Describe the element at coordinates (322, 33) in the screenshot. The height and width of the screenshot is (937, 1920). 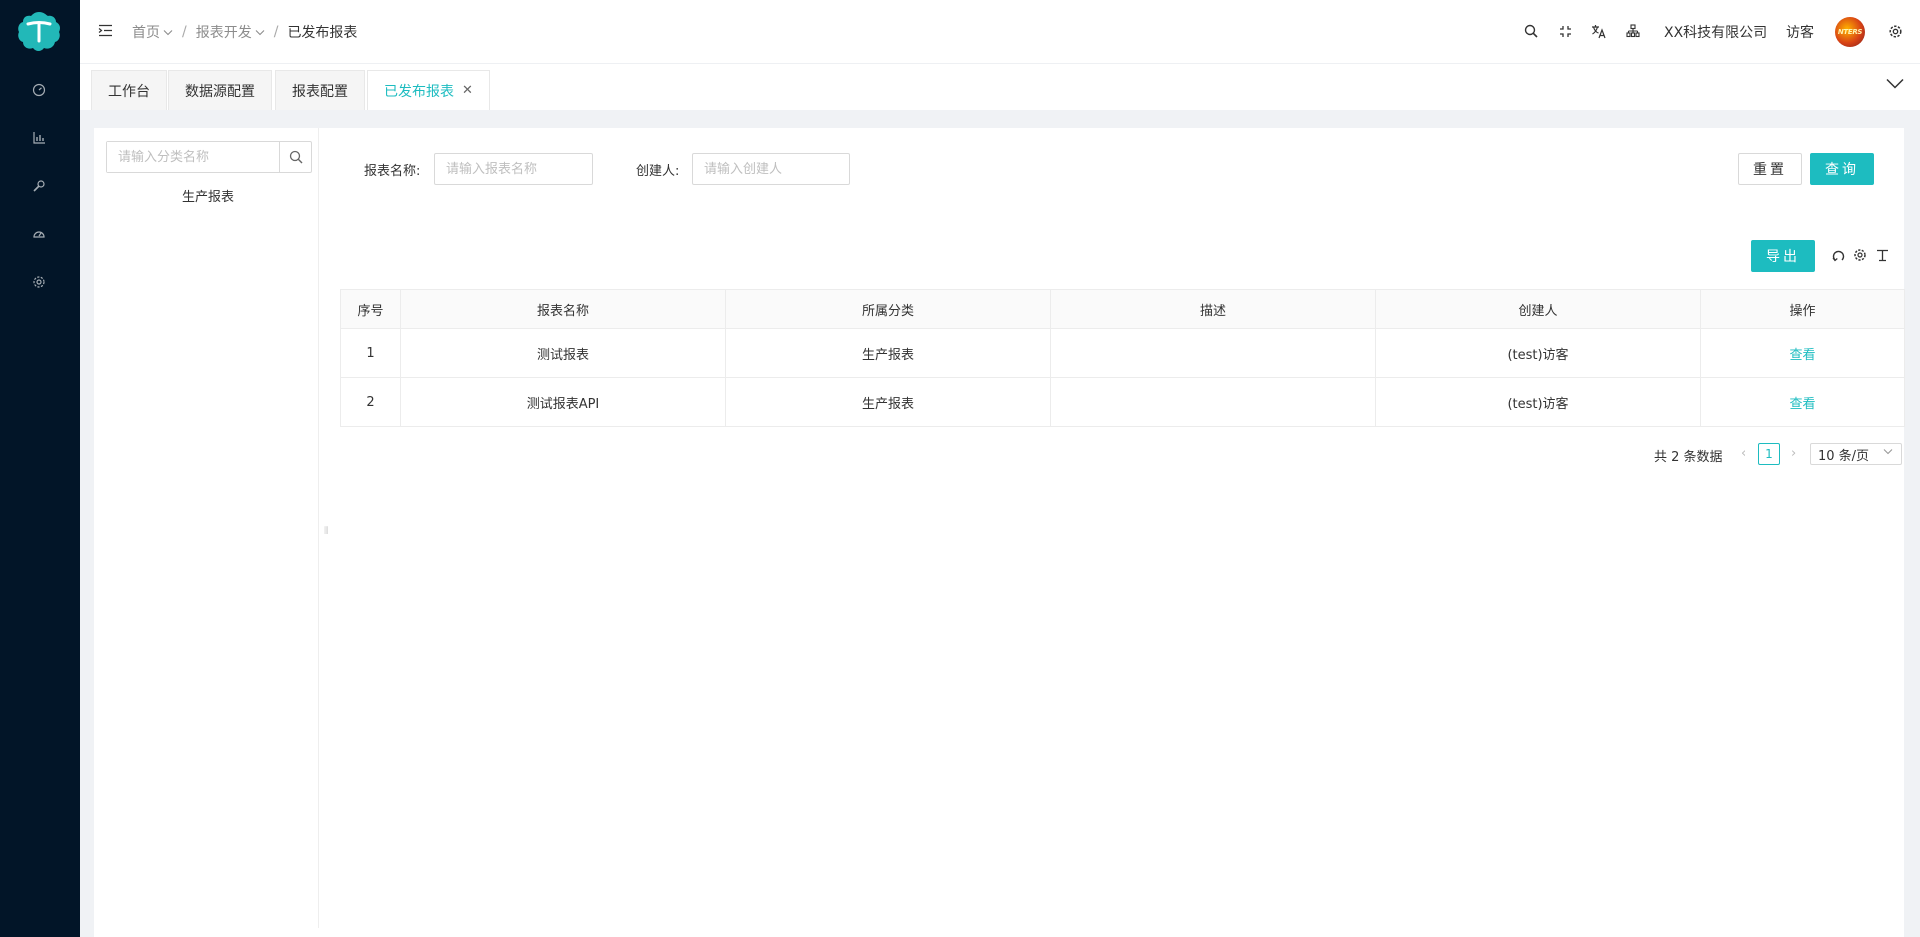
I see `breadcrumb-current: 已发布报表` at that location.